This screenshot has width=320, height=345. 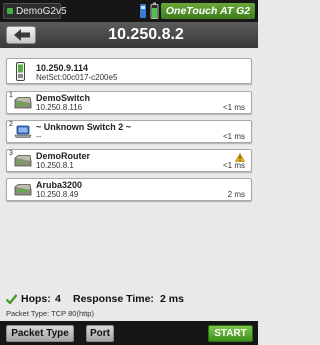 I want to click on hop-row: Aruba3200 10.250.8.49 2 ms, so click(x=129, y=189).